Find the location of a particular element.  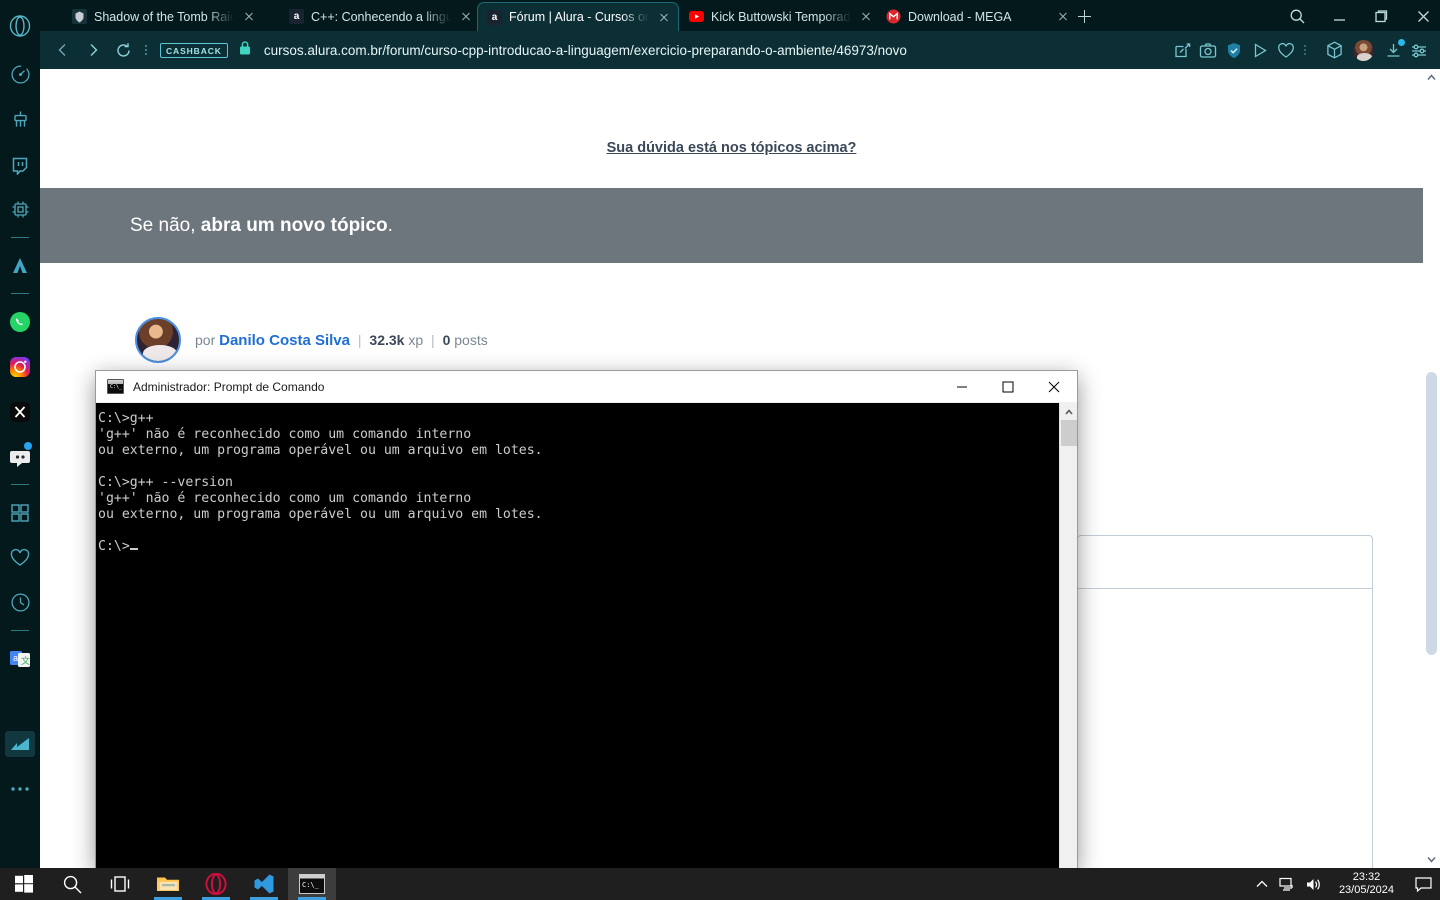

page-scroll-down-icon is located at coordinates (1431, 859).